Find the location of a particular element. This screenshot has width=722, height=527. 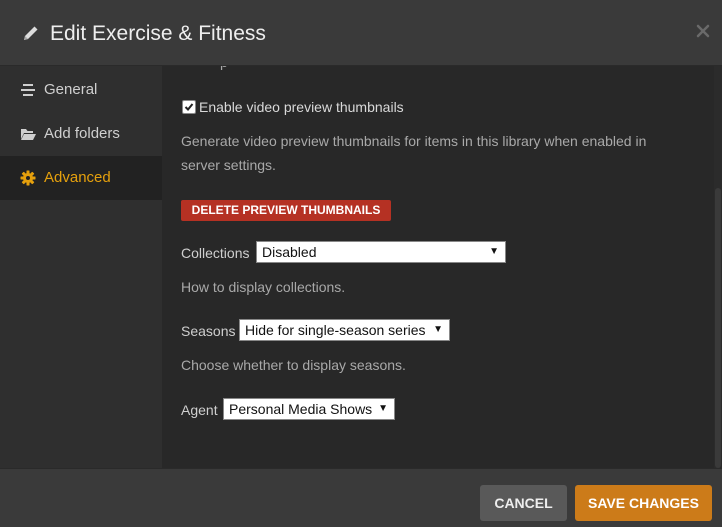

seasons-select: Hide for single-season series ▼ is located at coordinates (344, 330).